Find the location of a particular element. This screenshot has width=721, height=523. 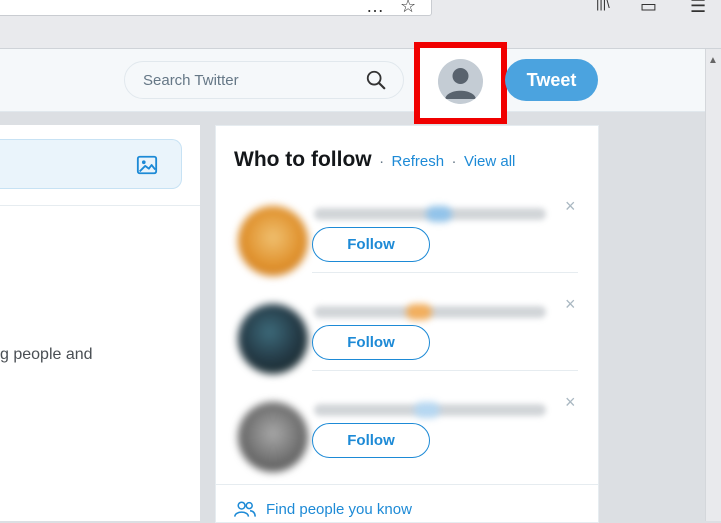

tweet-button: Tweet is located at coordinates (551, 80).